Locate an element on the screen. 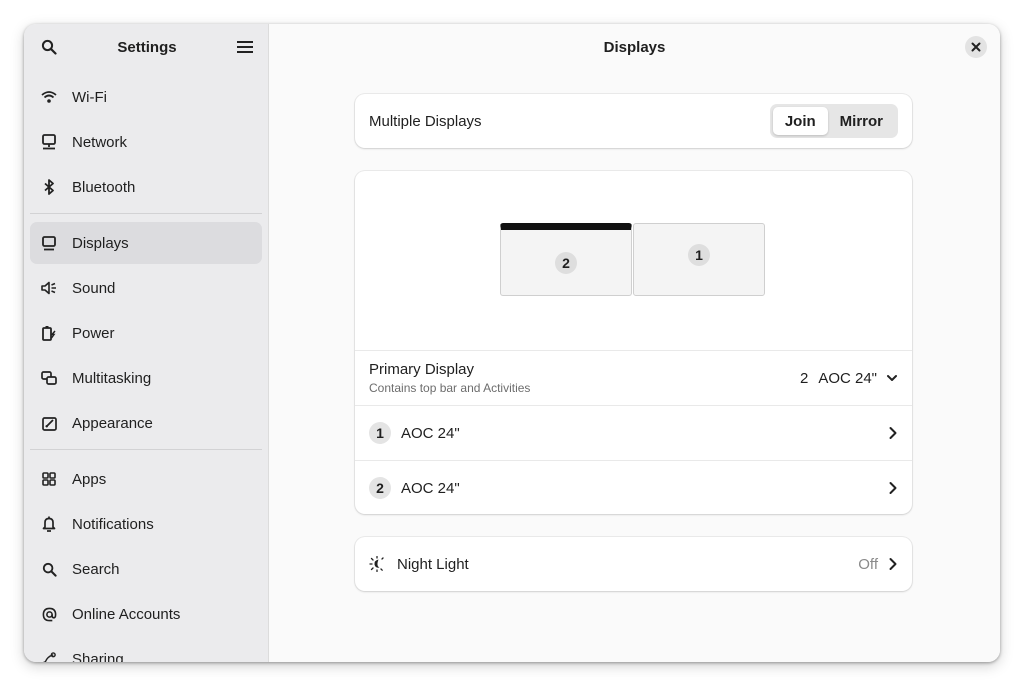 The width and height of the screenshot is (1024, 686). primary-display-number: 2 is located at coordinates (804, 378).